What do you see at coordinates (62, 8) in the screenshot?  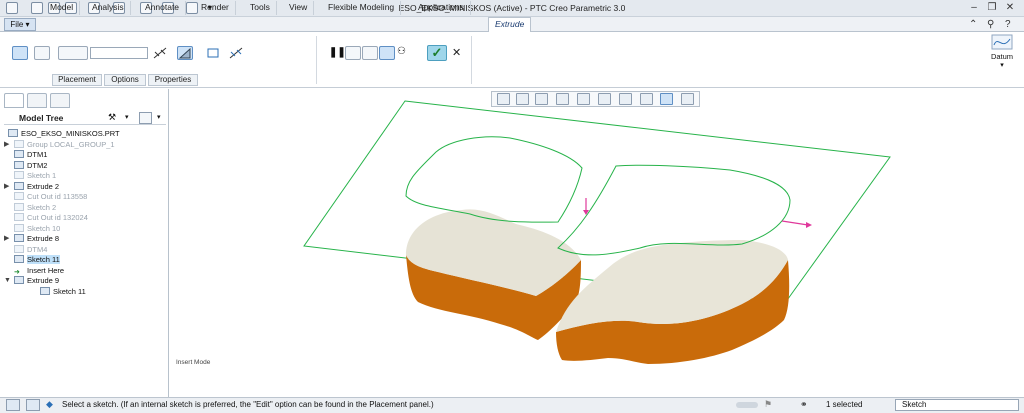 I see `tab-model: Model` at bounding box center [62, 8].